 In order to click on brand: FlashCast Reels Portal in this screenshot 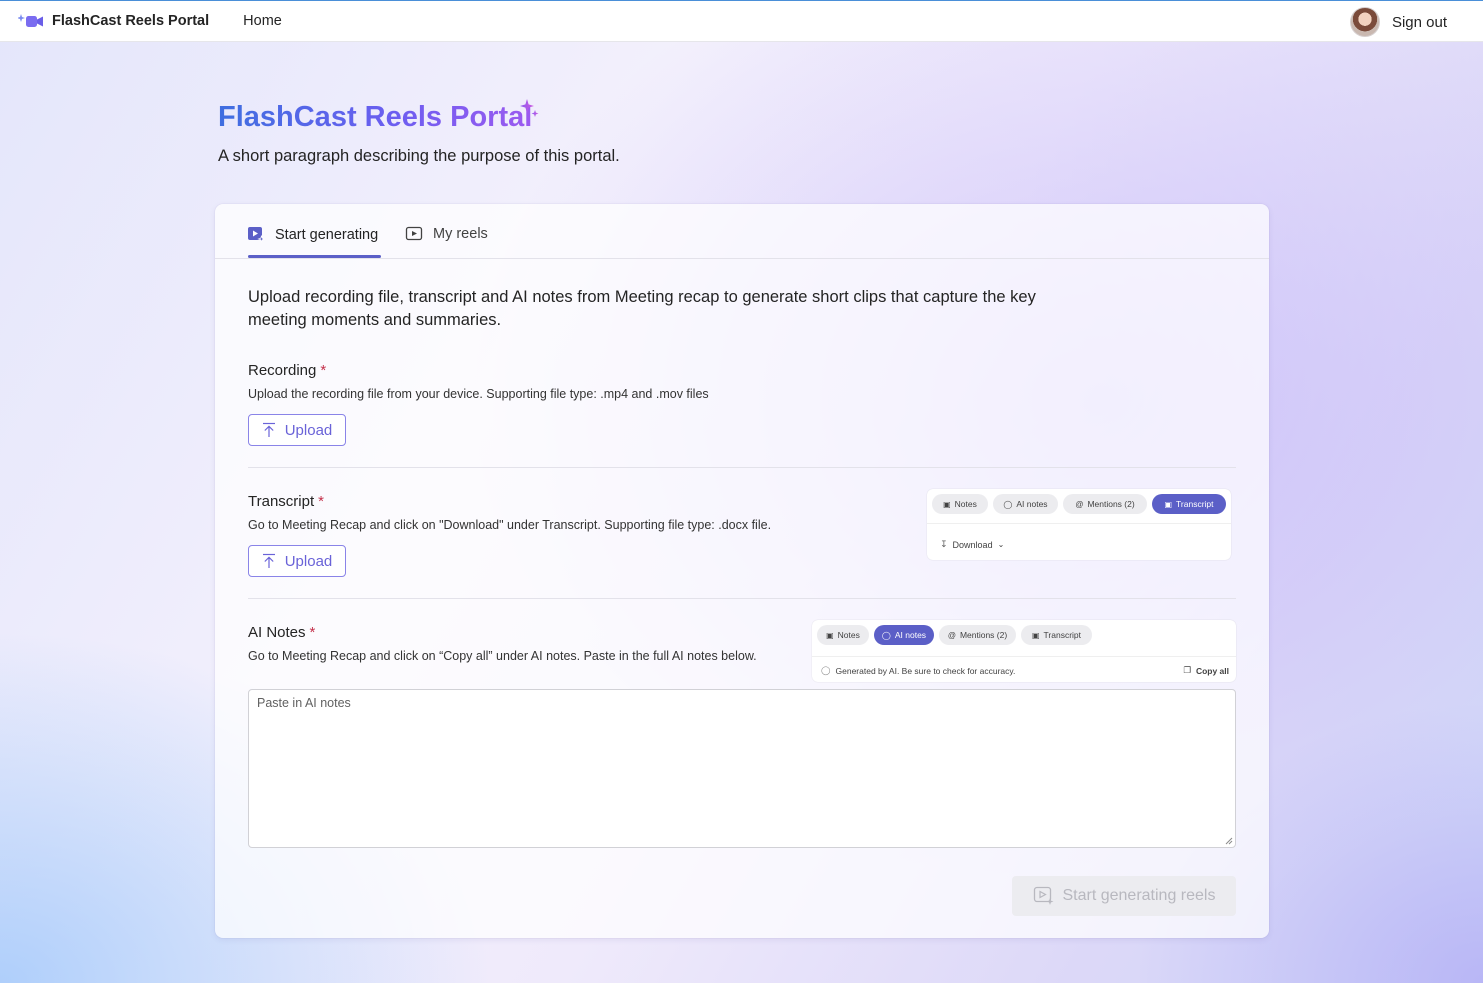, I will do `click(113, 21)`.